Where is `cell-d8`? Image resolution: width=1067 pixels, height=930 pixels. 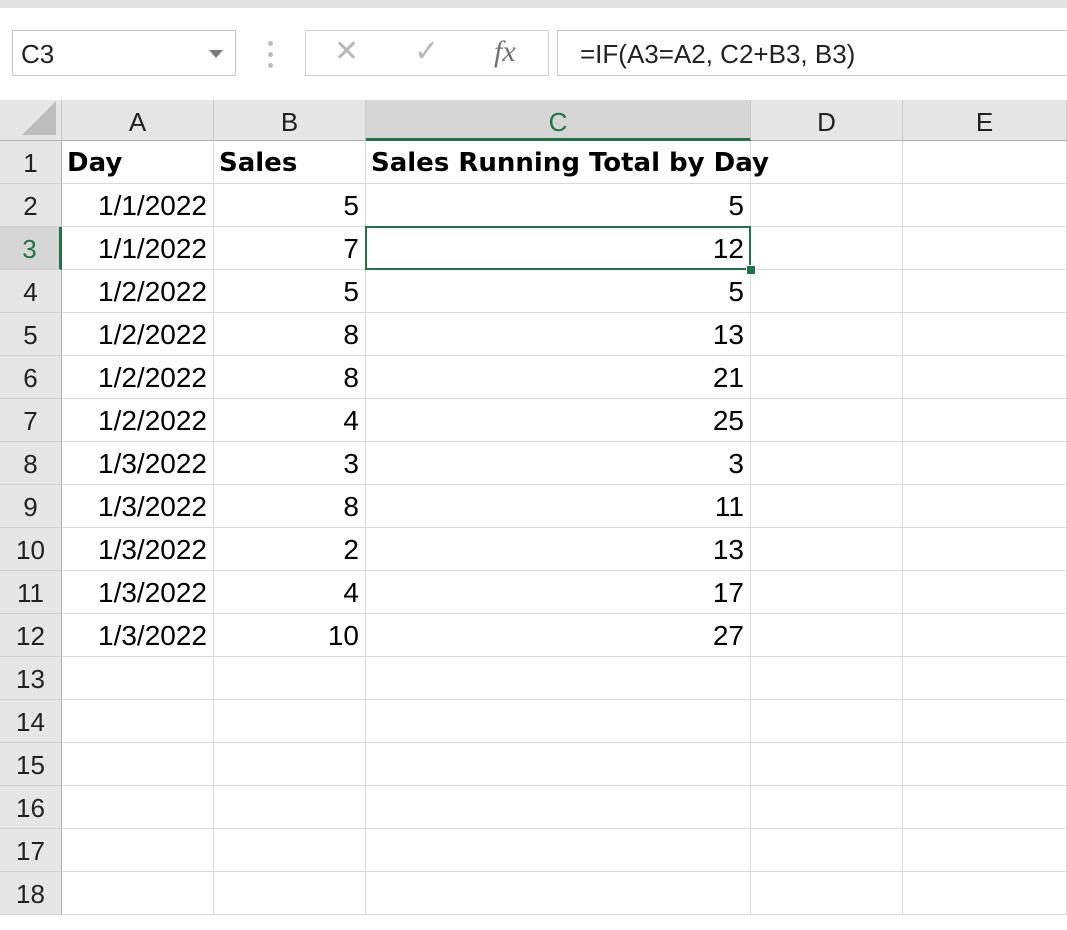
cell-d8 is located at coordinates (827, 463).